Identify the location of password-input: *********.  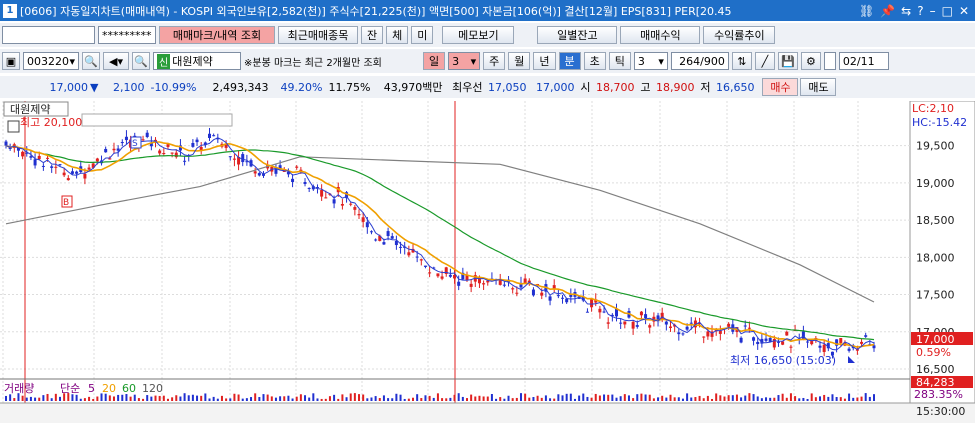
(127, 35).